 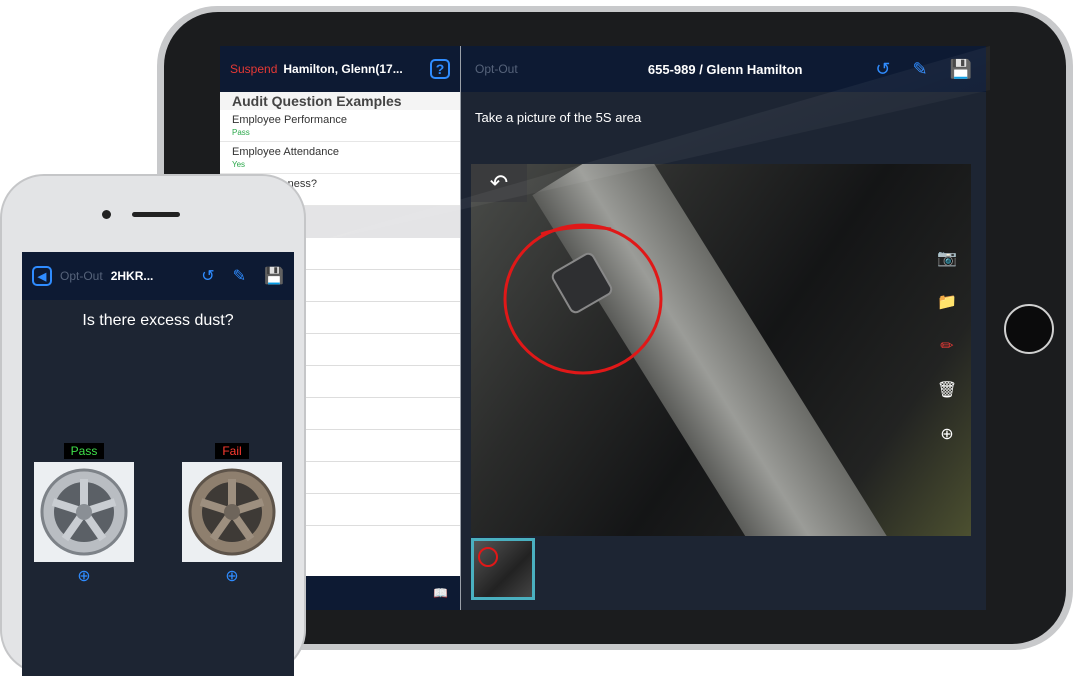 What do you see at coordinates (84, 451) in the screenshot?
I see `pass-label: Pass` at bounding box center [84, 451].